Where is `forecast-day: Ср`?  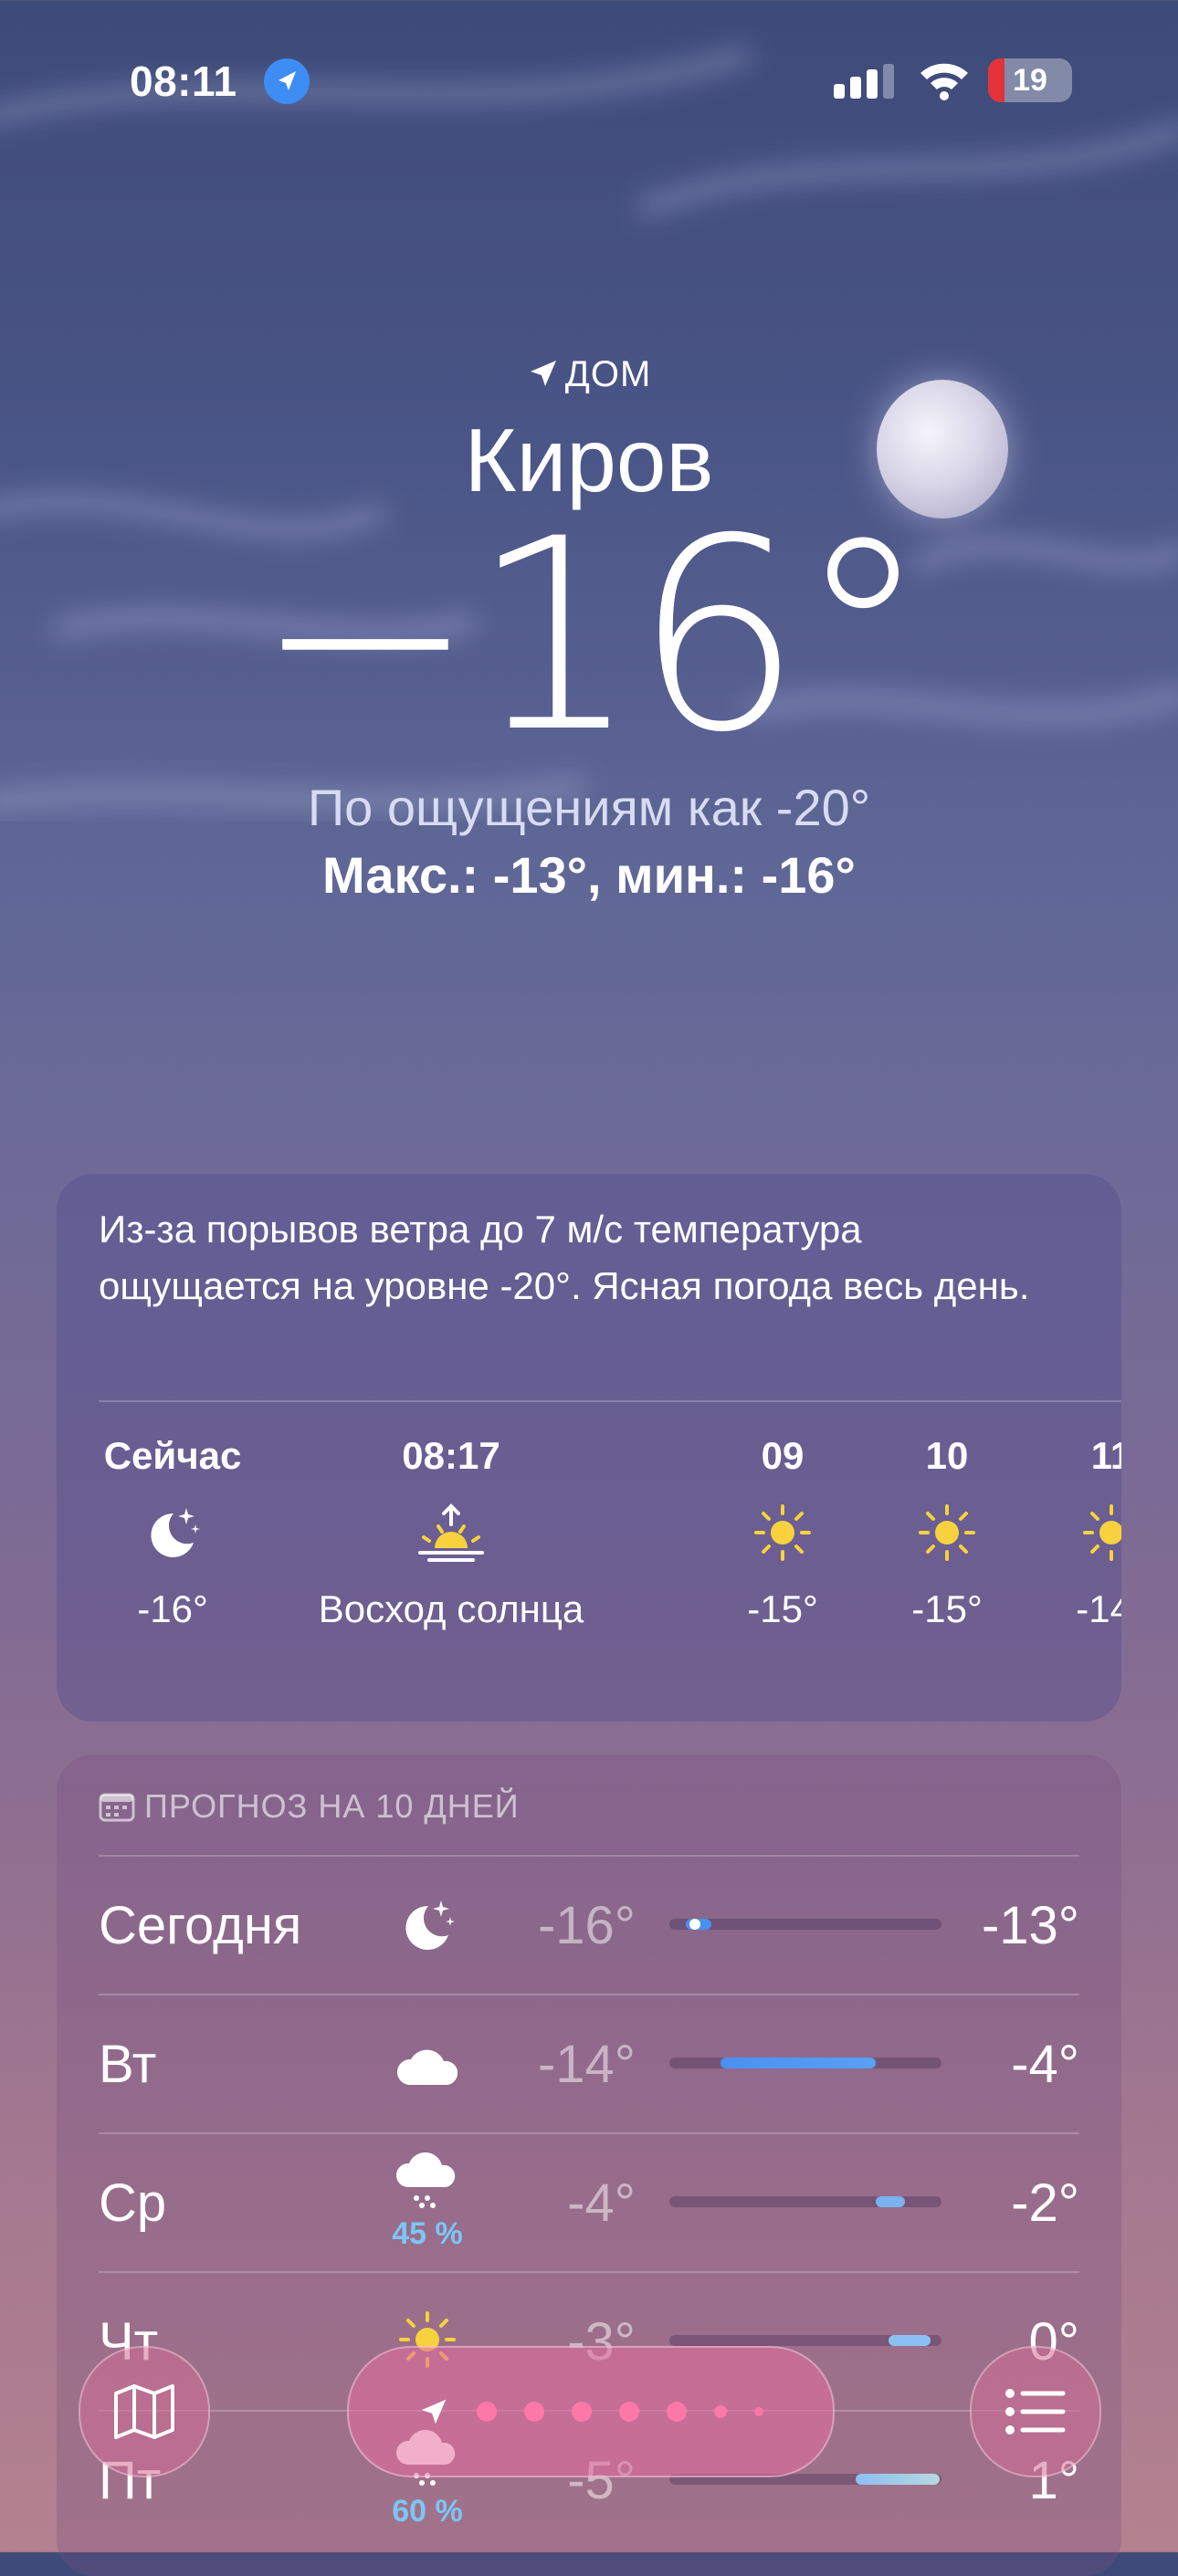
forecast-day: Ср is located at coordinates (133, 2203).